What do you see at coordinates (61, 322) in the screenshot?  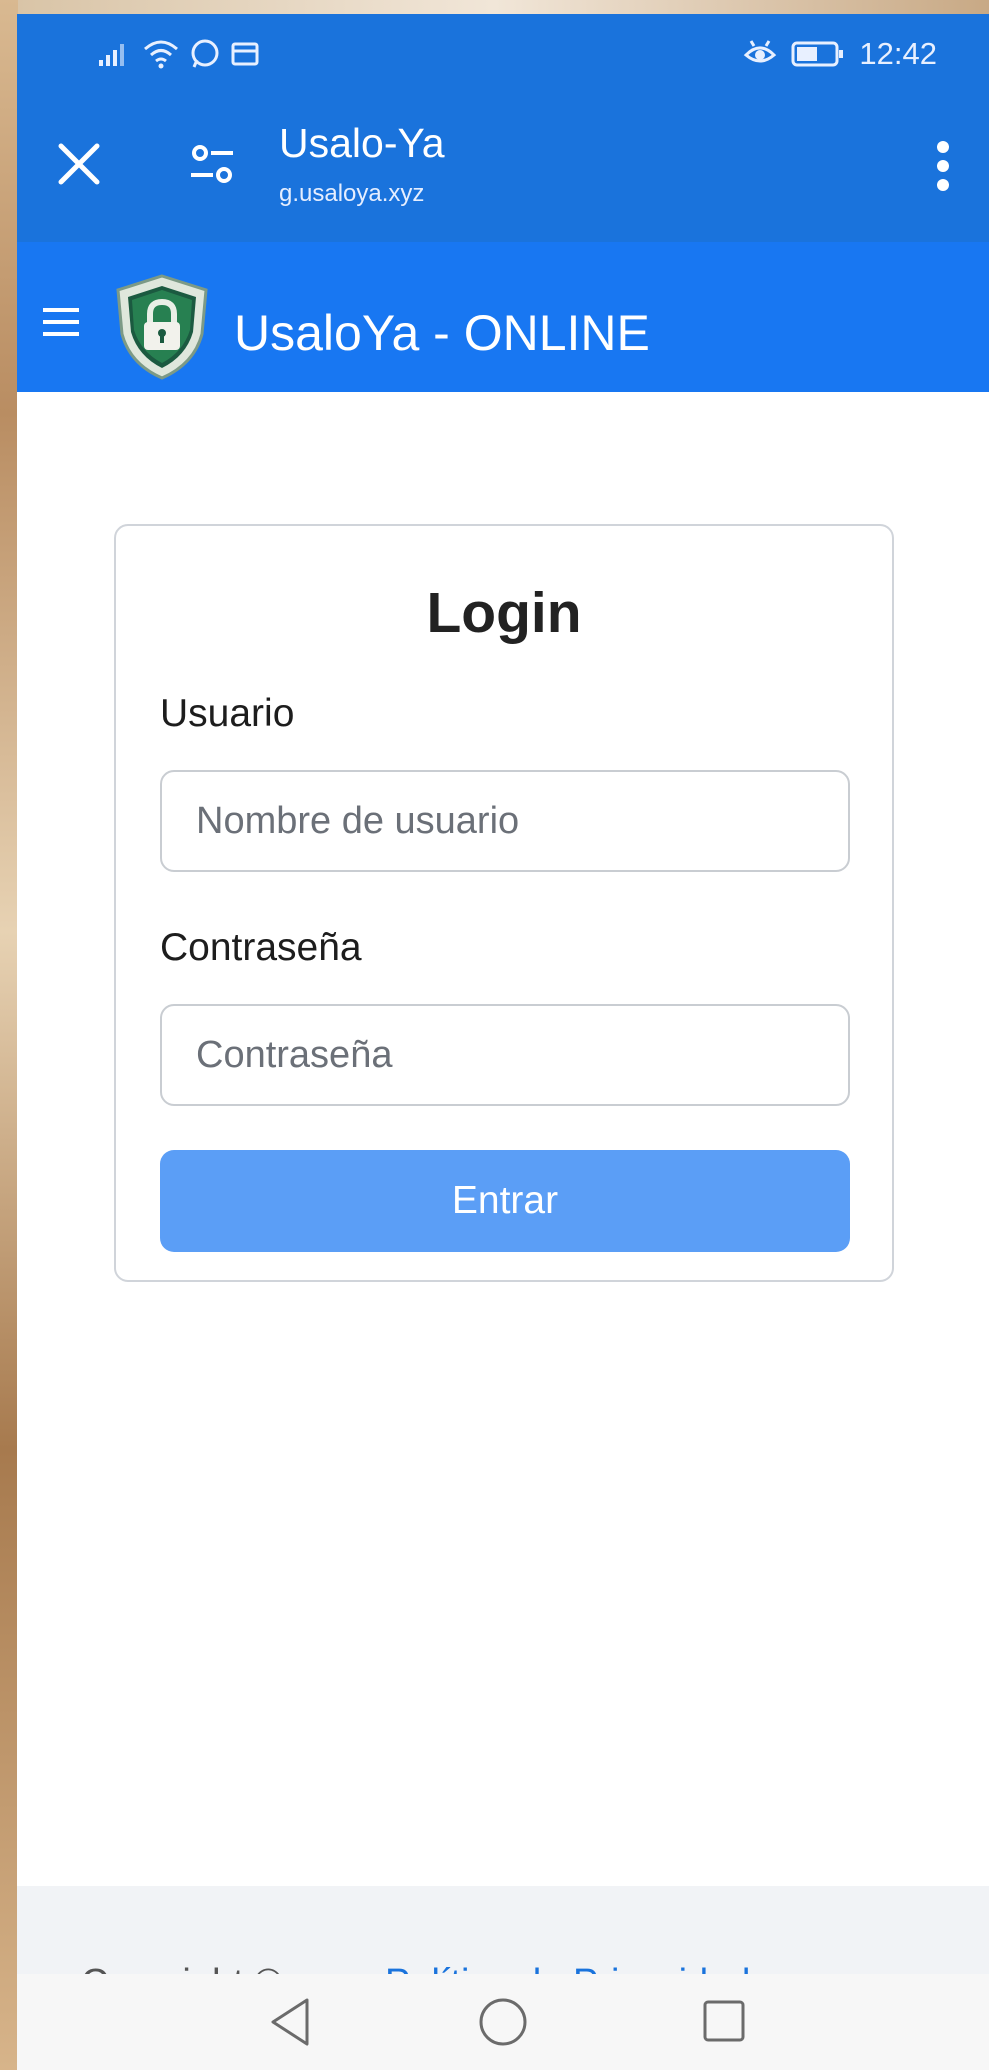 I see `hamburger-icon` at bounding box center [61, 322].